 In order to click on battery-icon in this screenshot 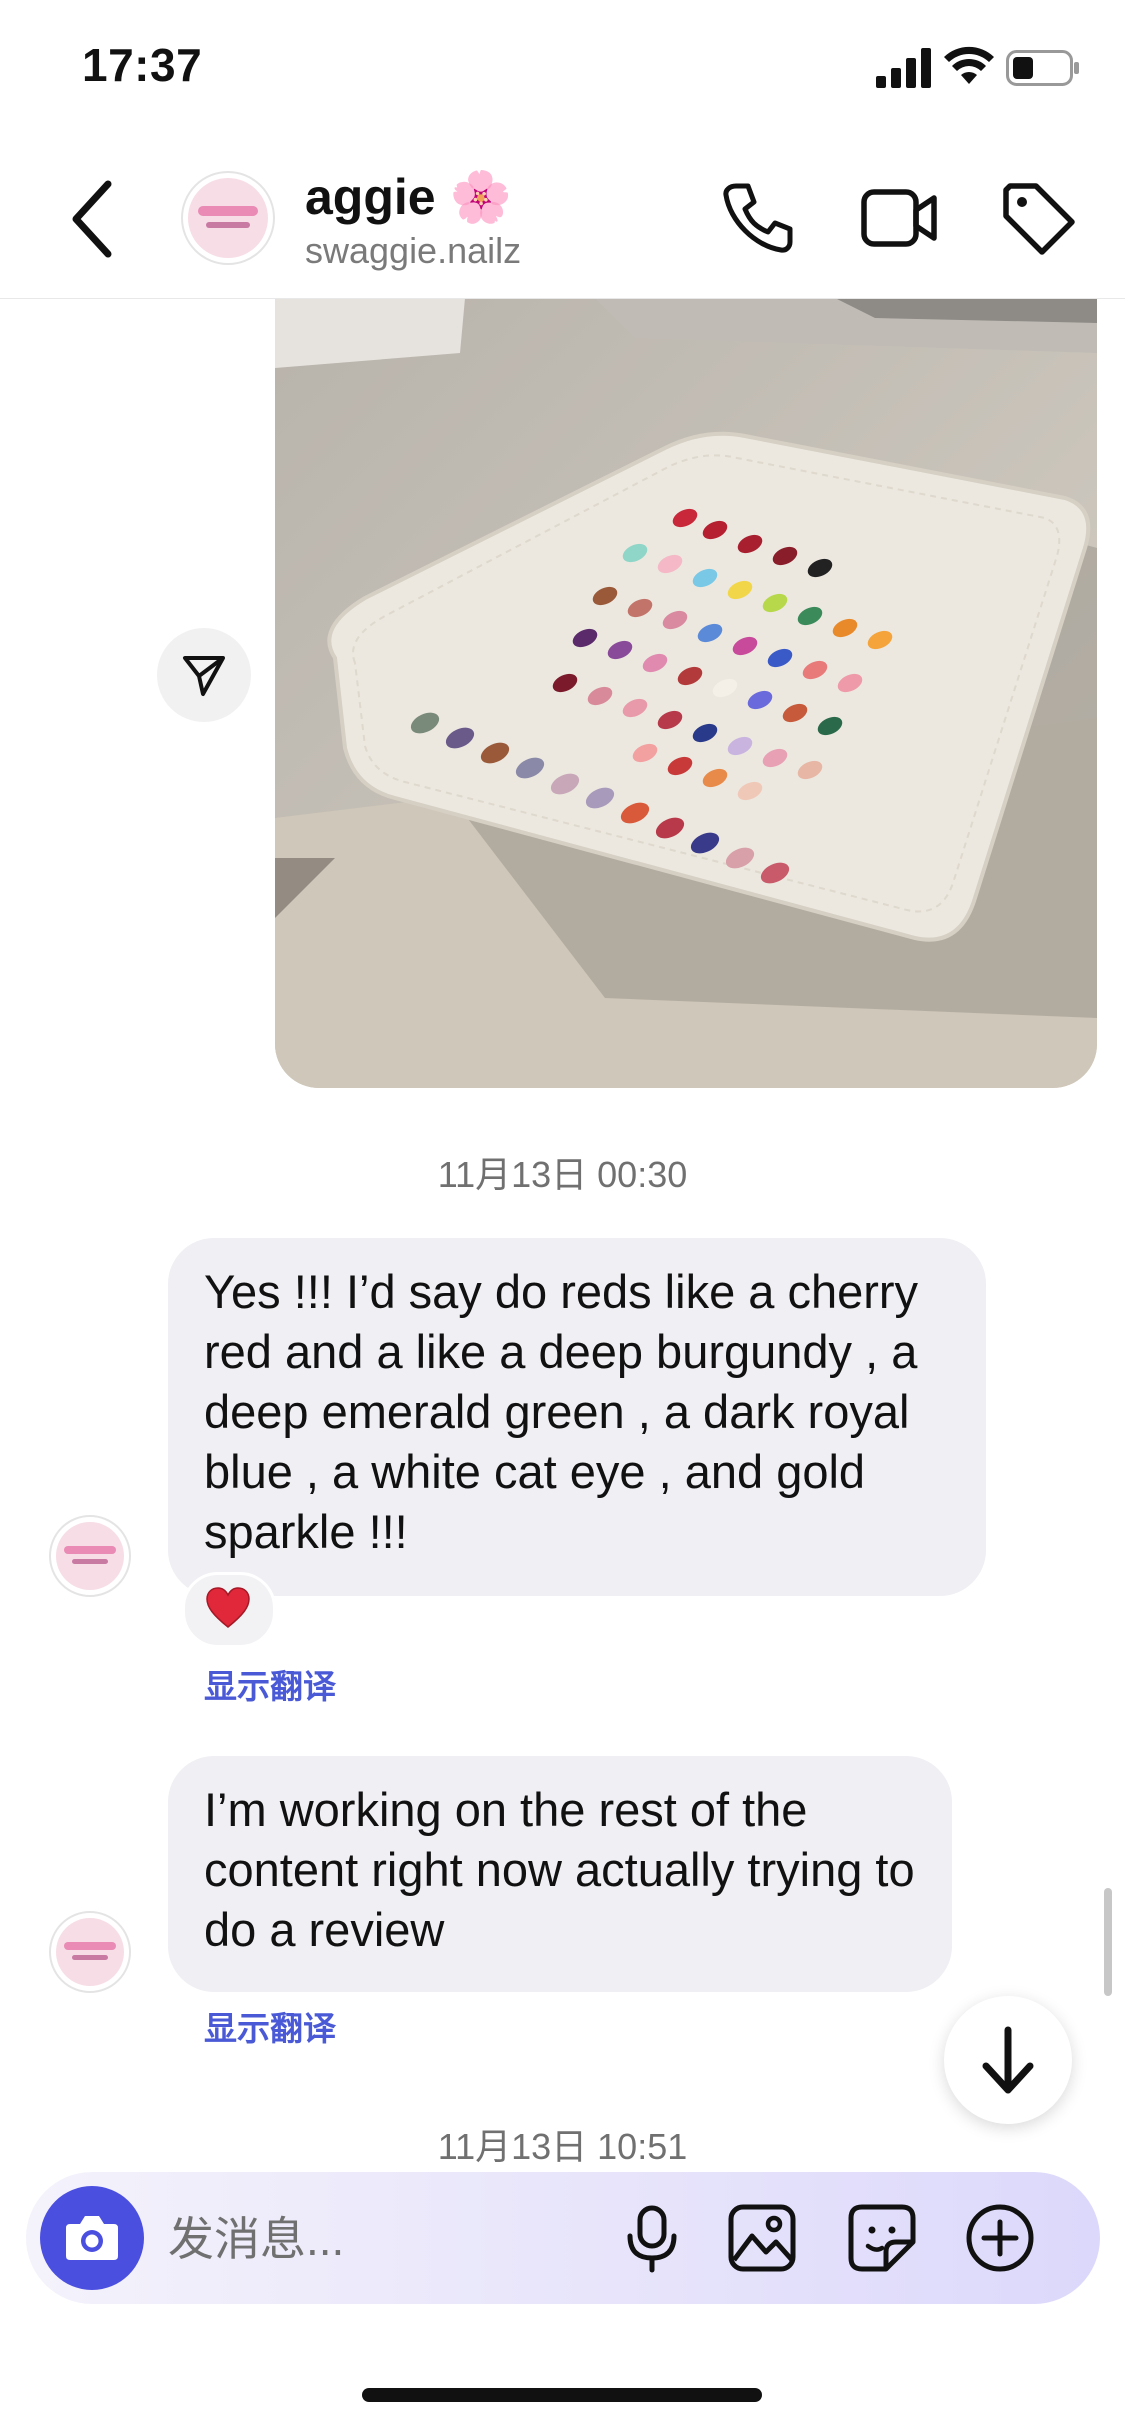, I will do `click(1042, 68)`.